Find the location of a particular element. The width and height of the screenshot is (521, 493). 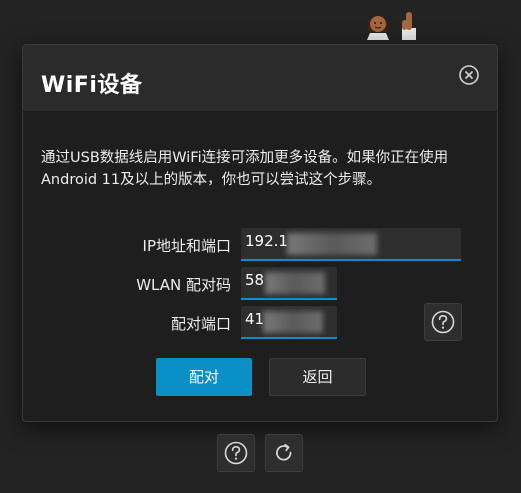

pair-button: 配对 is located at coordinates (204, 377).